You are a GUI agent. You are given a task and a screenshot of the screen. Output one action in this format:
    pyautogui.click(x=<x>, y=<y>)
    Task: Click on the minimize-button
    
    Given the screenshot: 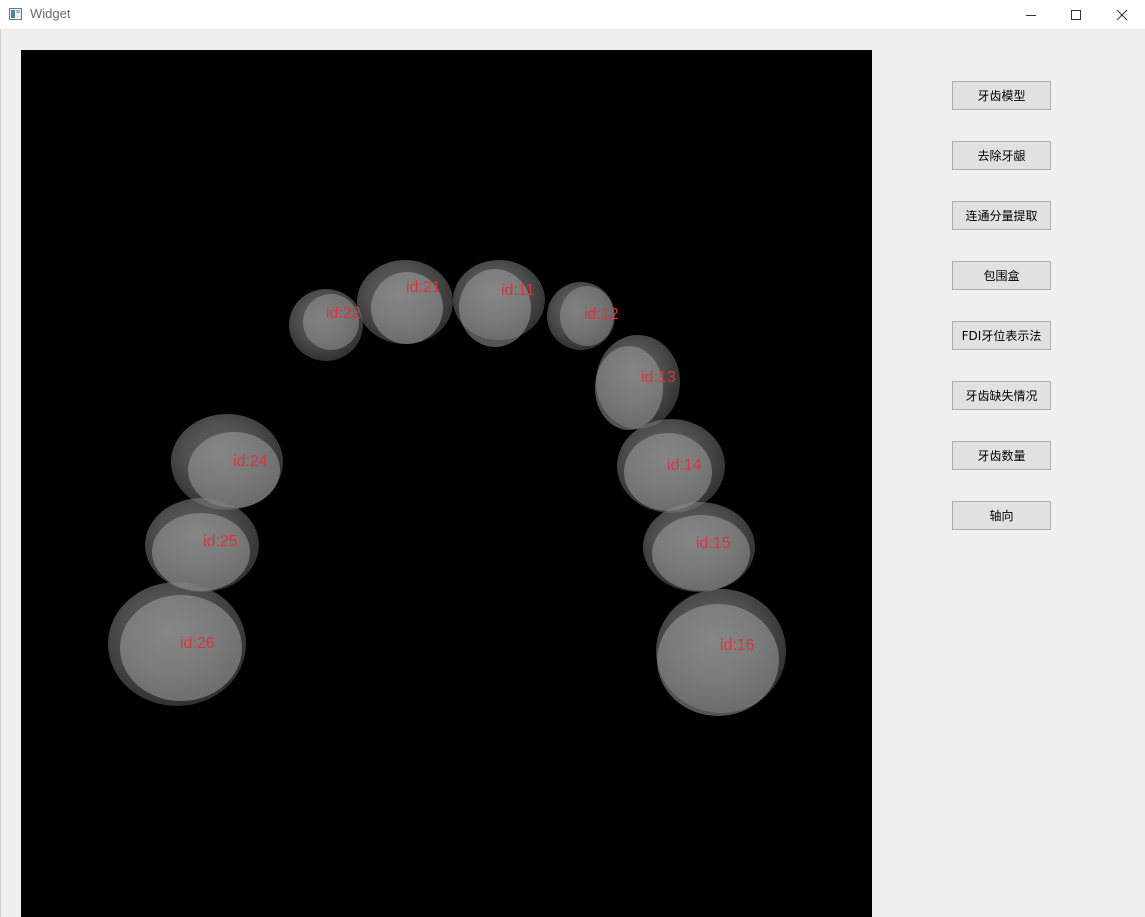 What is the action you would take?
    pyautogui.click(x=1031, y=15)
    